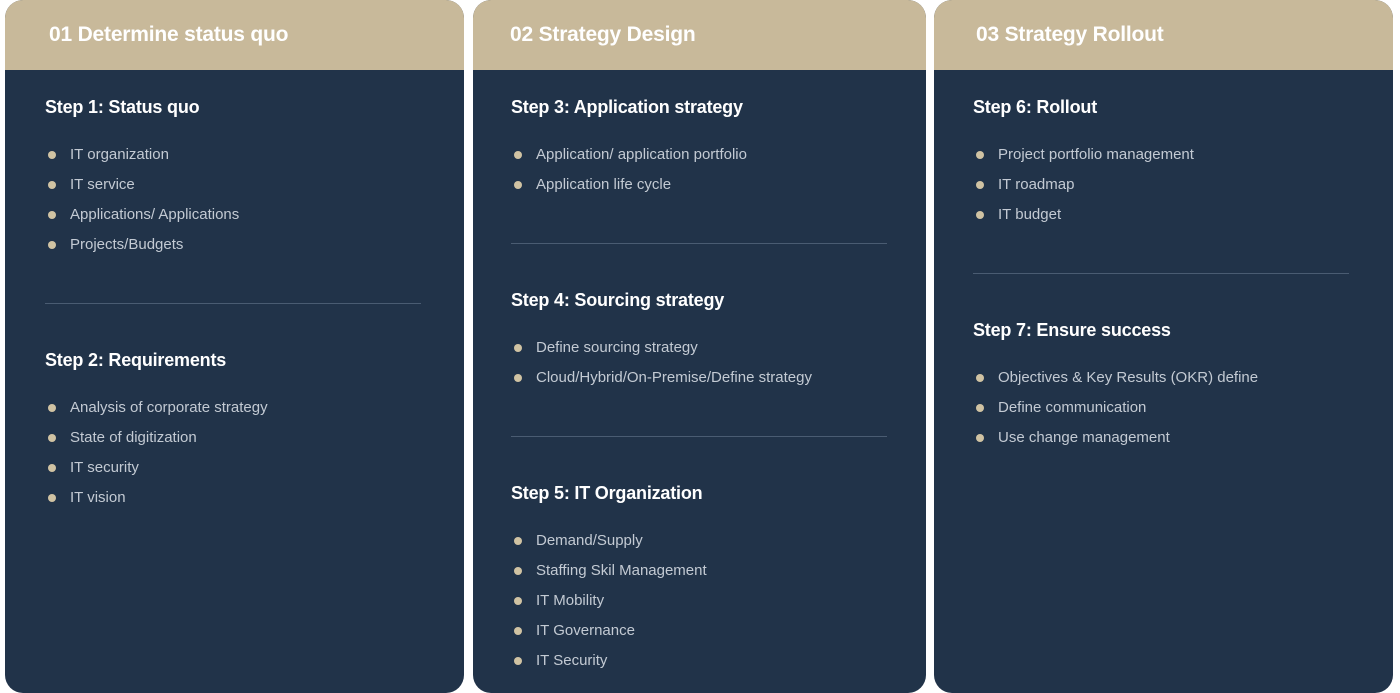 This screenshot has height=693, width=1400. What do you see at coordinates (603, 34) in the screenshot?
I see `phase-title: 02 Strategy Design` at bounding box center [603, 34].